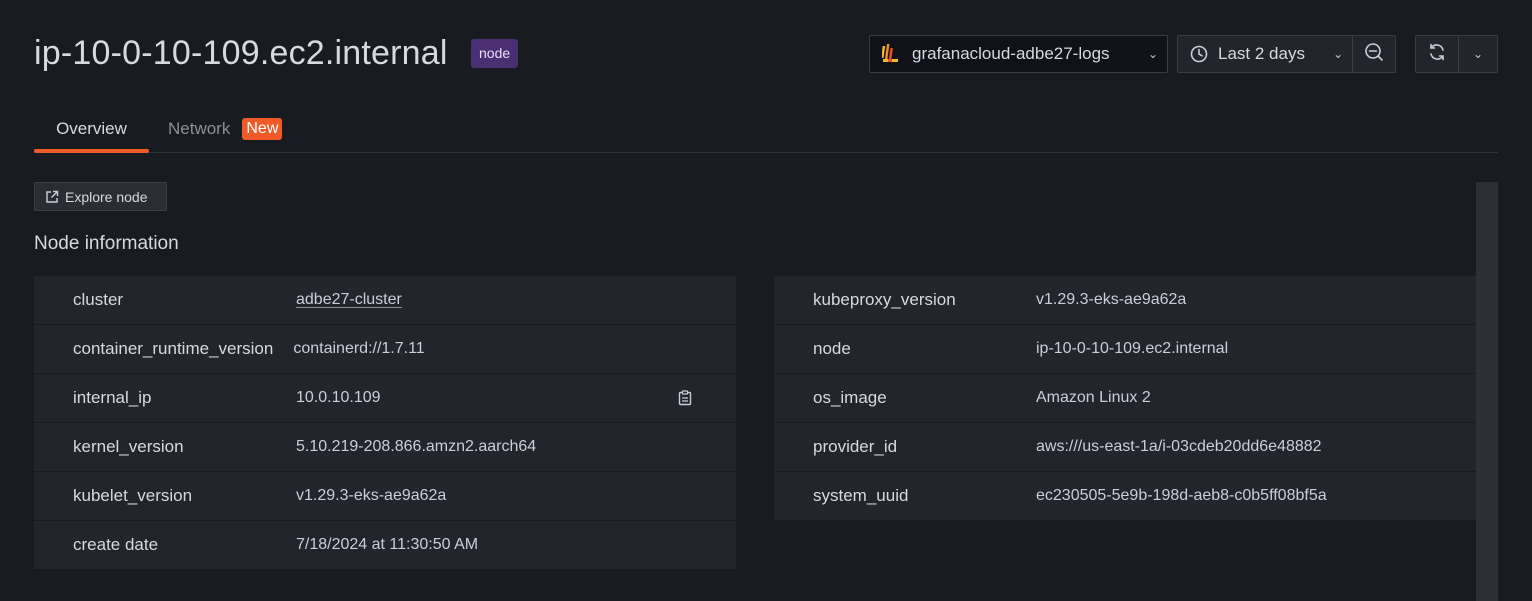 The width and height of the screenshot is (1532, 601). I want to click on clock-icon, so click(1199, 54).